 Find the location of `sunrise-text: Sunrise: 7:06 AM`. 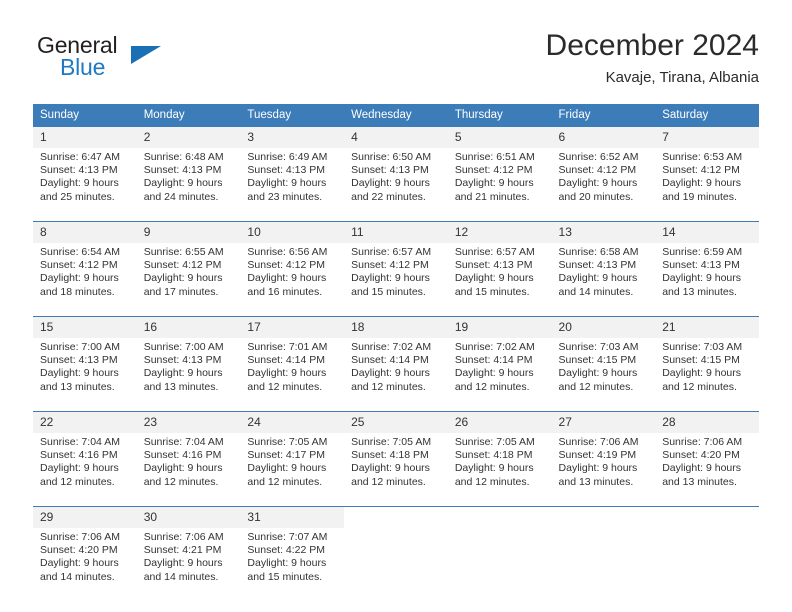

sunrise-text: Sunrise: 7:06 AM is located at coordinates (80, 537).